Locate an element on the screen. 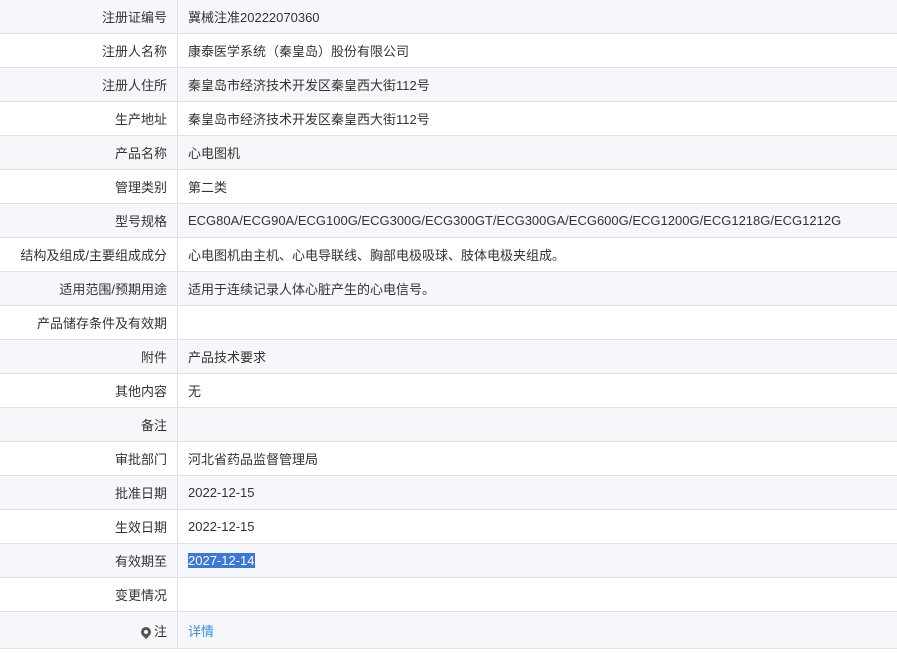 This screenshot has height=653, width=897. row-label-remarks: 备注 is located at coordinates (89, 424).